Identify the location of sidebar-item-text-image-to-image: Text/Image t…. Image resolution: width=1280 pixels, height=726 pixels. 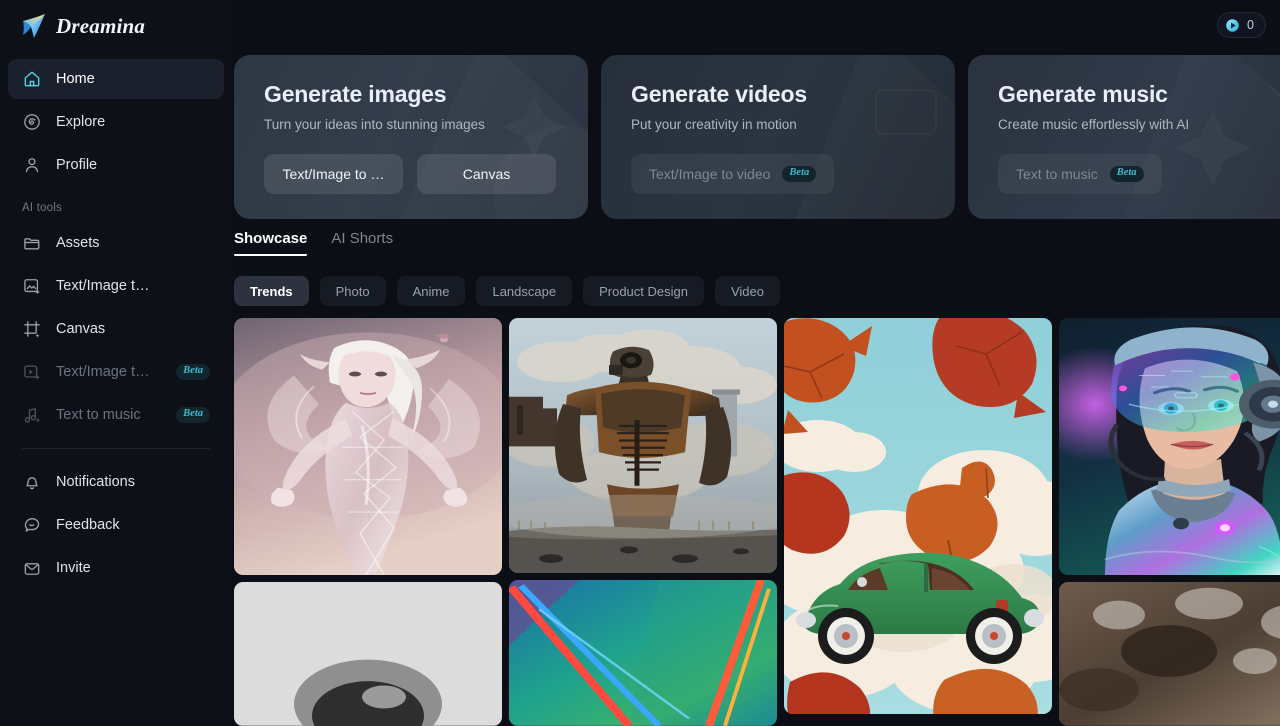
(116, 286).